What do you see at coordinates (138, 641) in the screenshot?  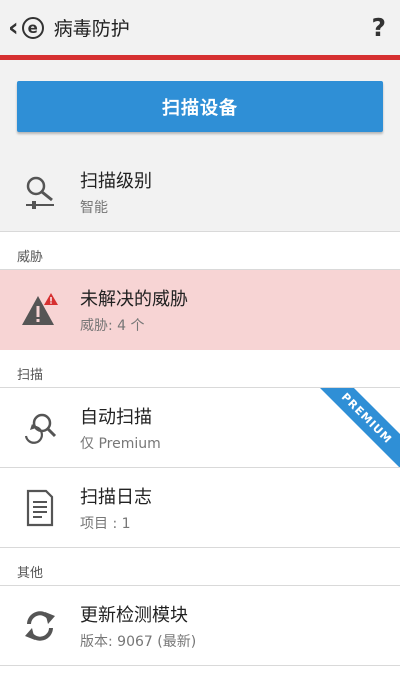 I see `module-version: 版本: 9067 (最新)` at bounding box center [138, 641].